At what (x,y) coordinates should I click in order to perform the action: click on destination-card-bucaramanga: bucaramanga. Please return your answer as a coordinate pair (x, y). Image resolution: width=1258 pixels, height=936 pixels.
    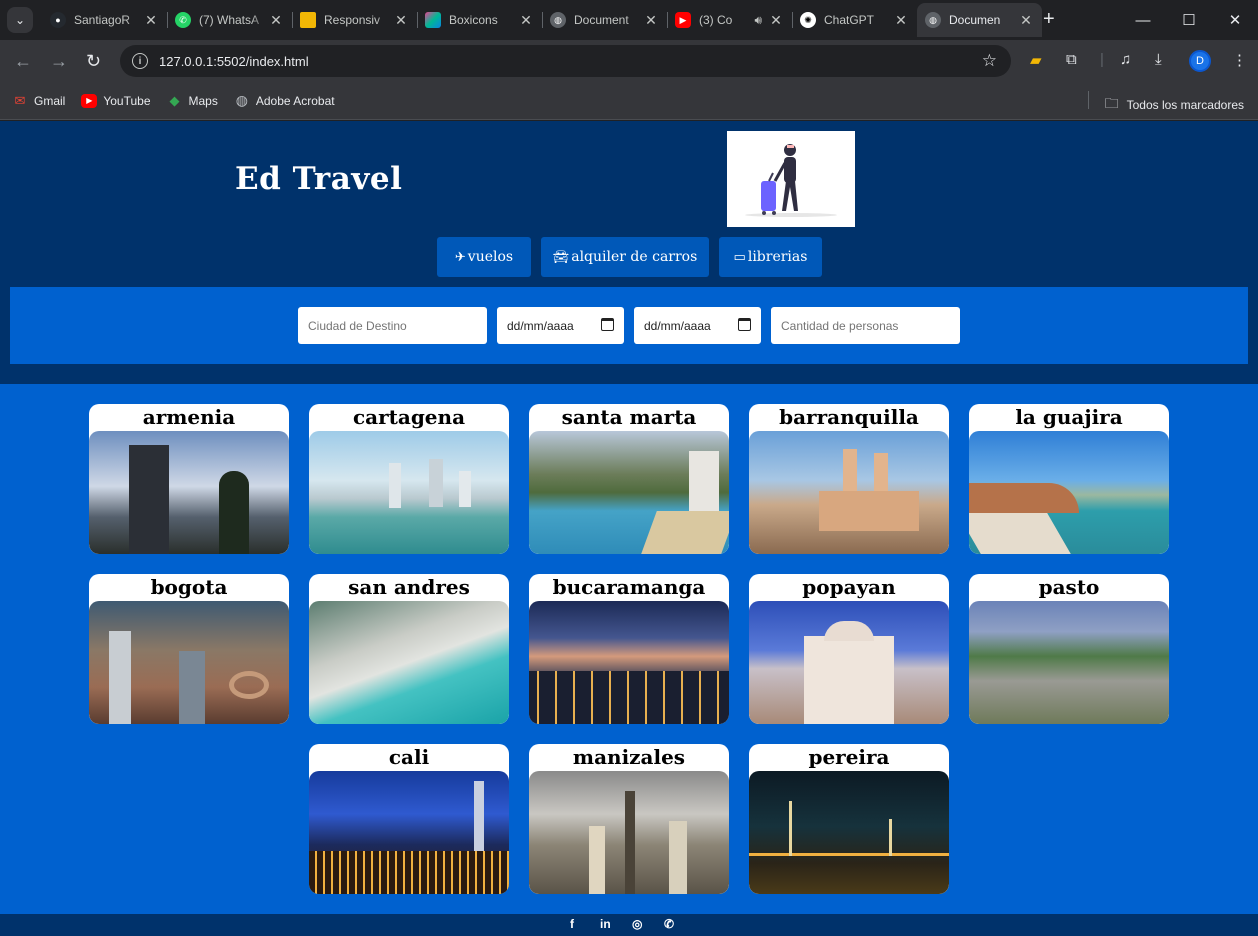
    Looking at the image, I should click on (629, 649).